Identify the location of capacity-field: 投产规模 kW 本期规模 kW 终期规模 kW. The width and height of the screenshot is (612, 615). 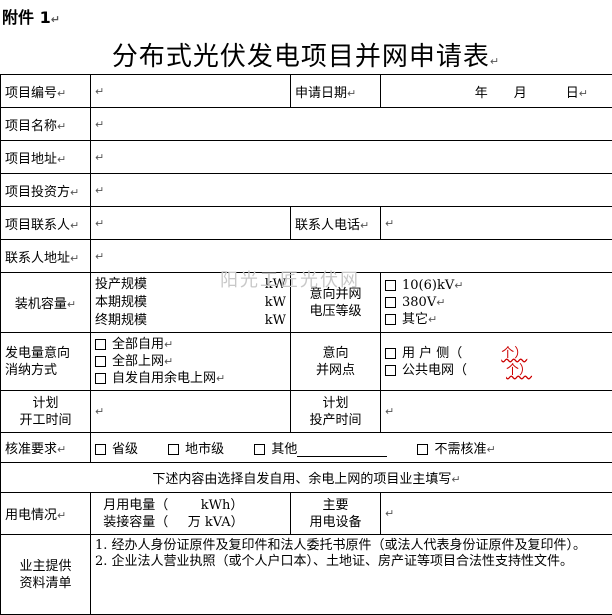
(191, 303).